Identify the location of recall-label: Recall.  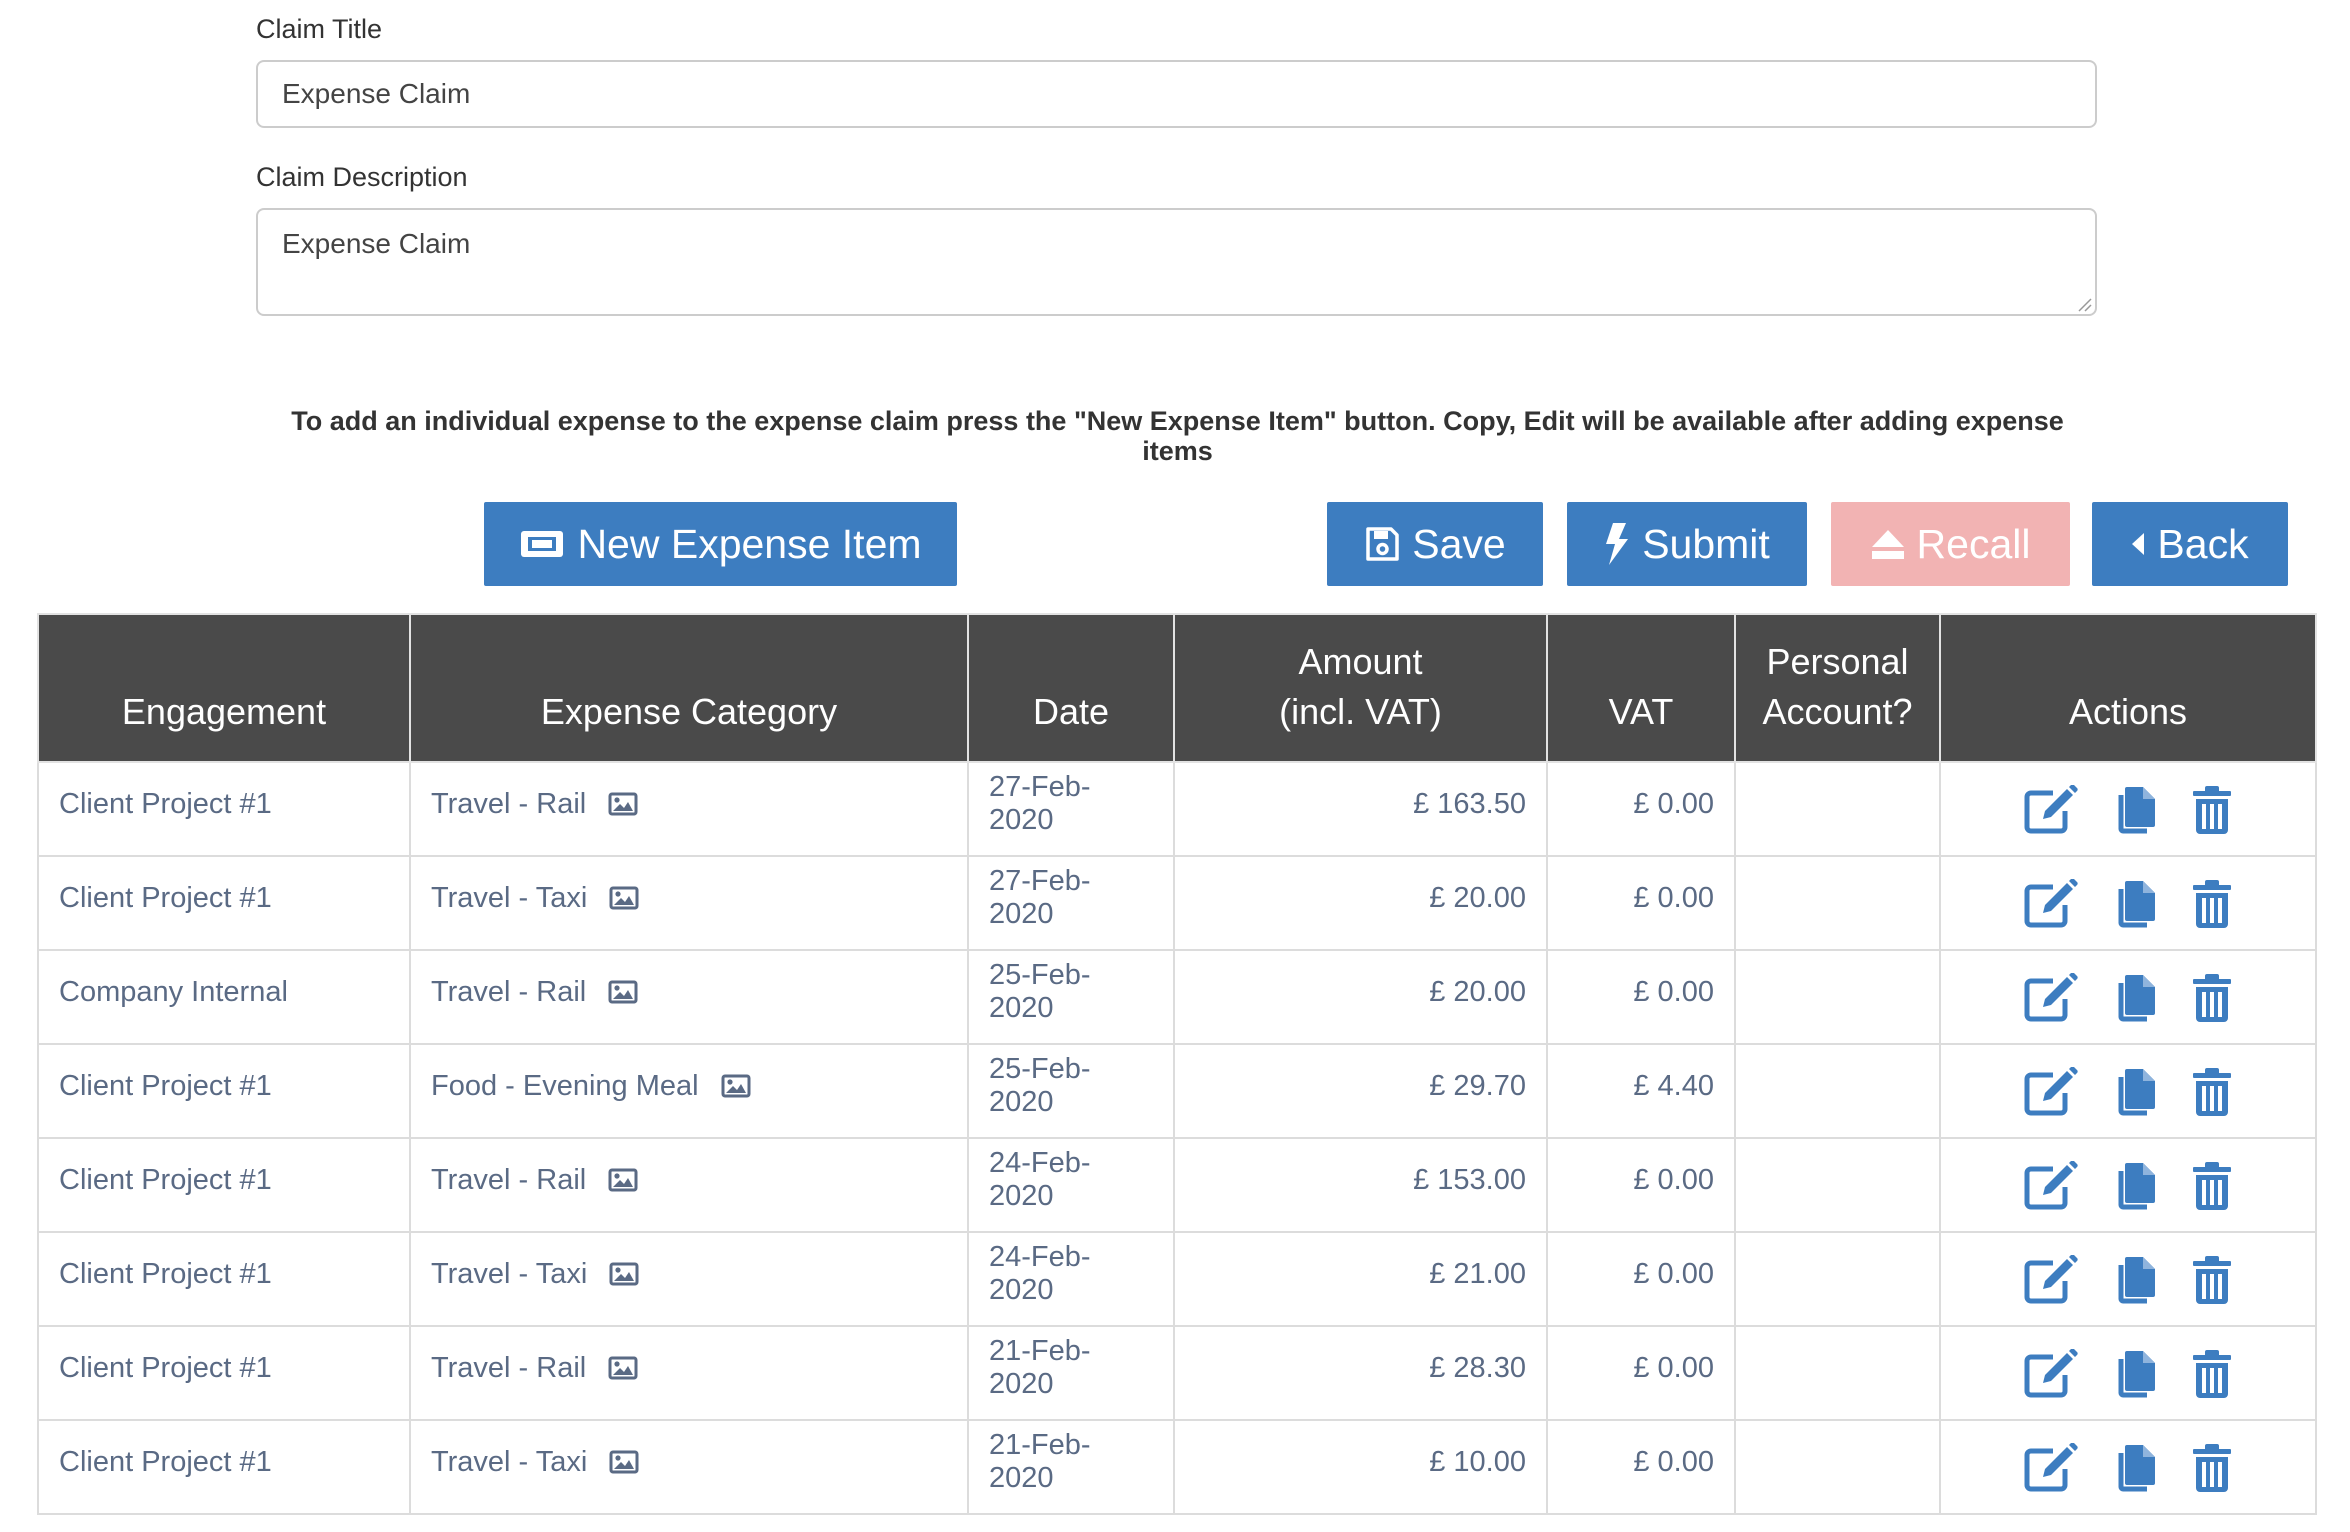
(1973, 543).